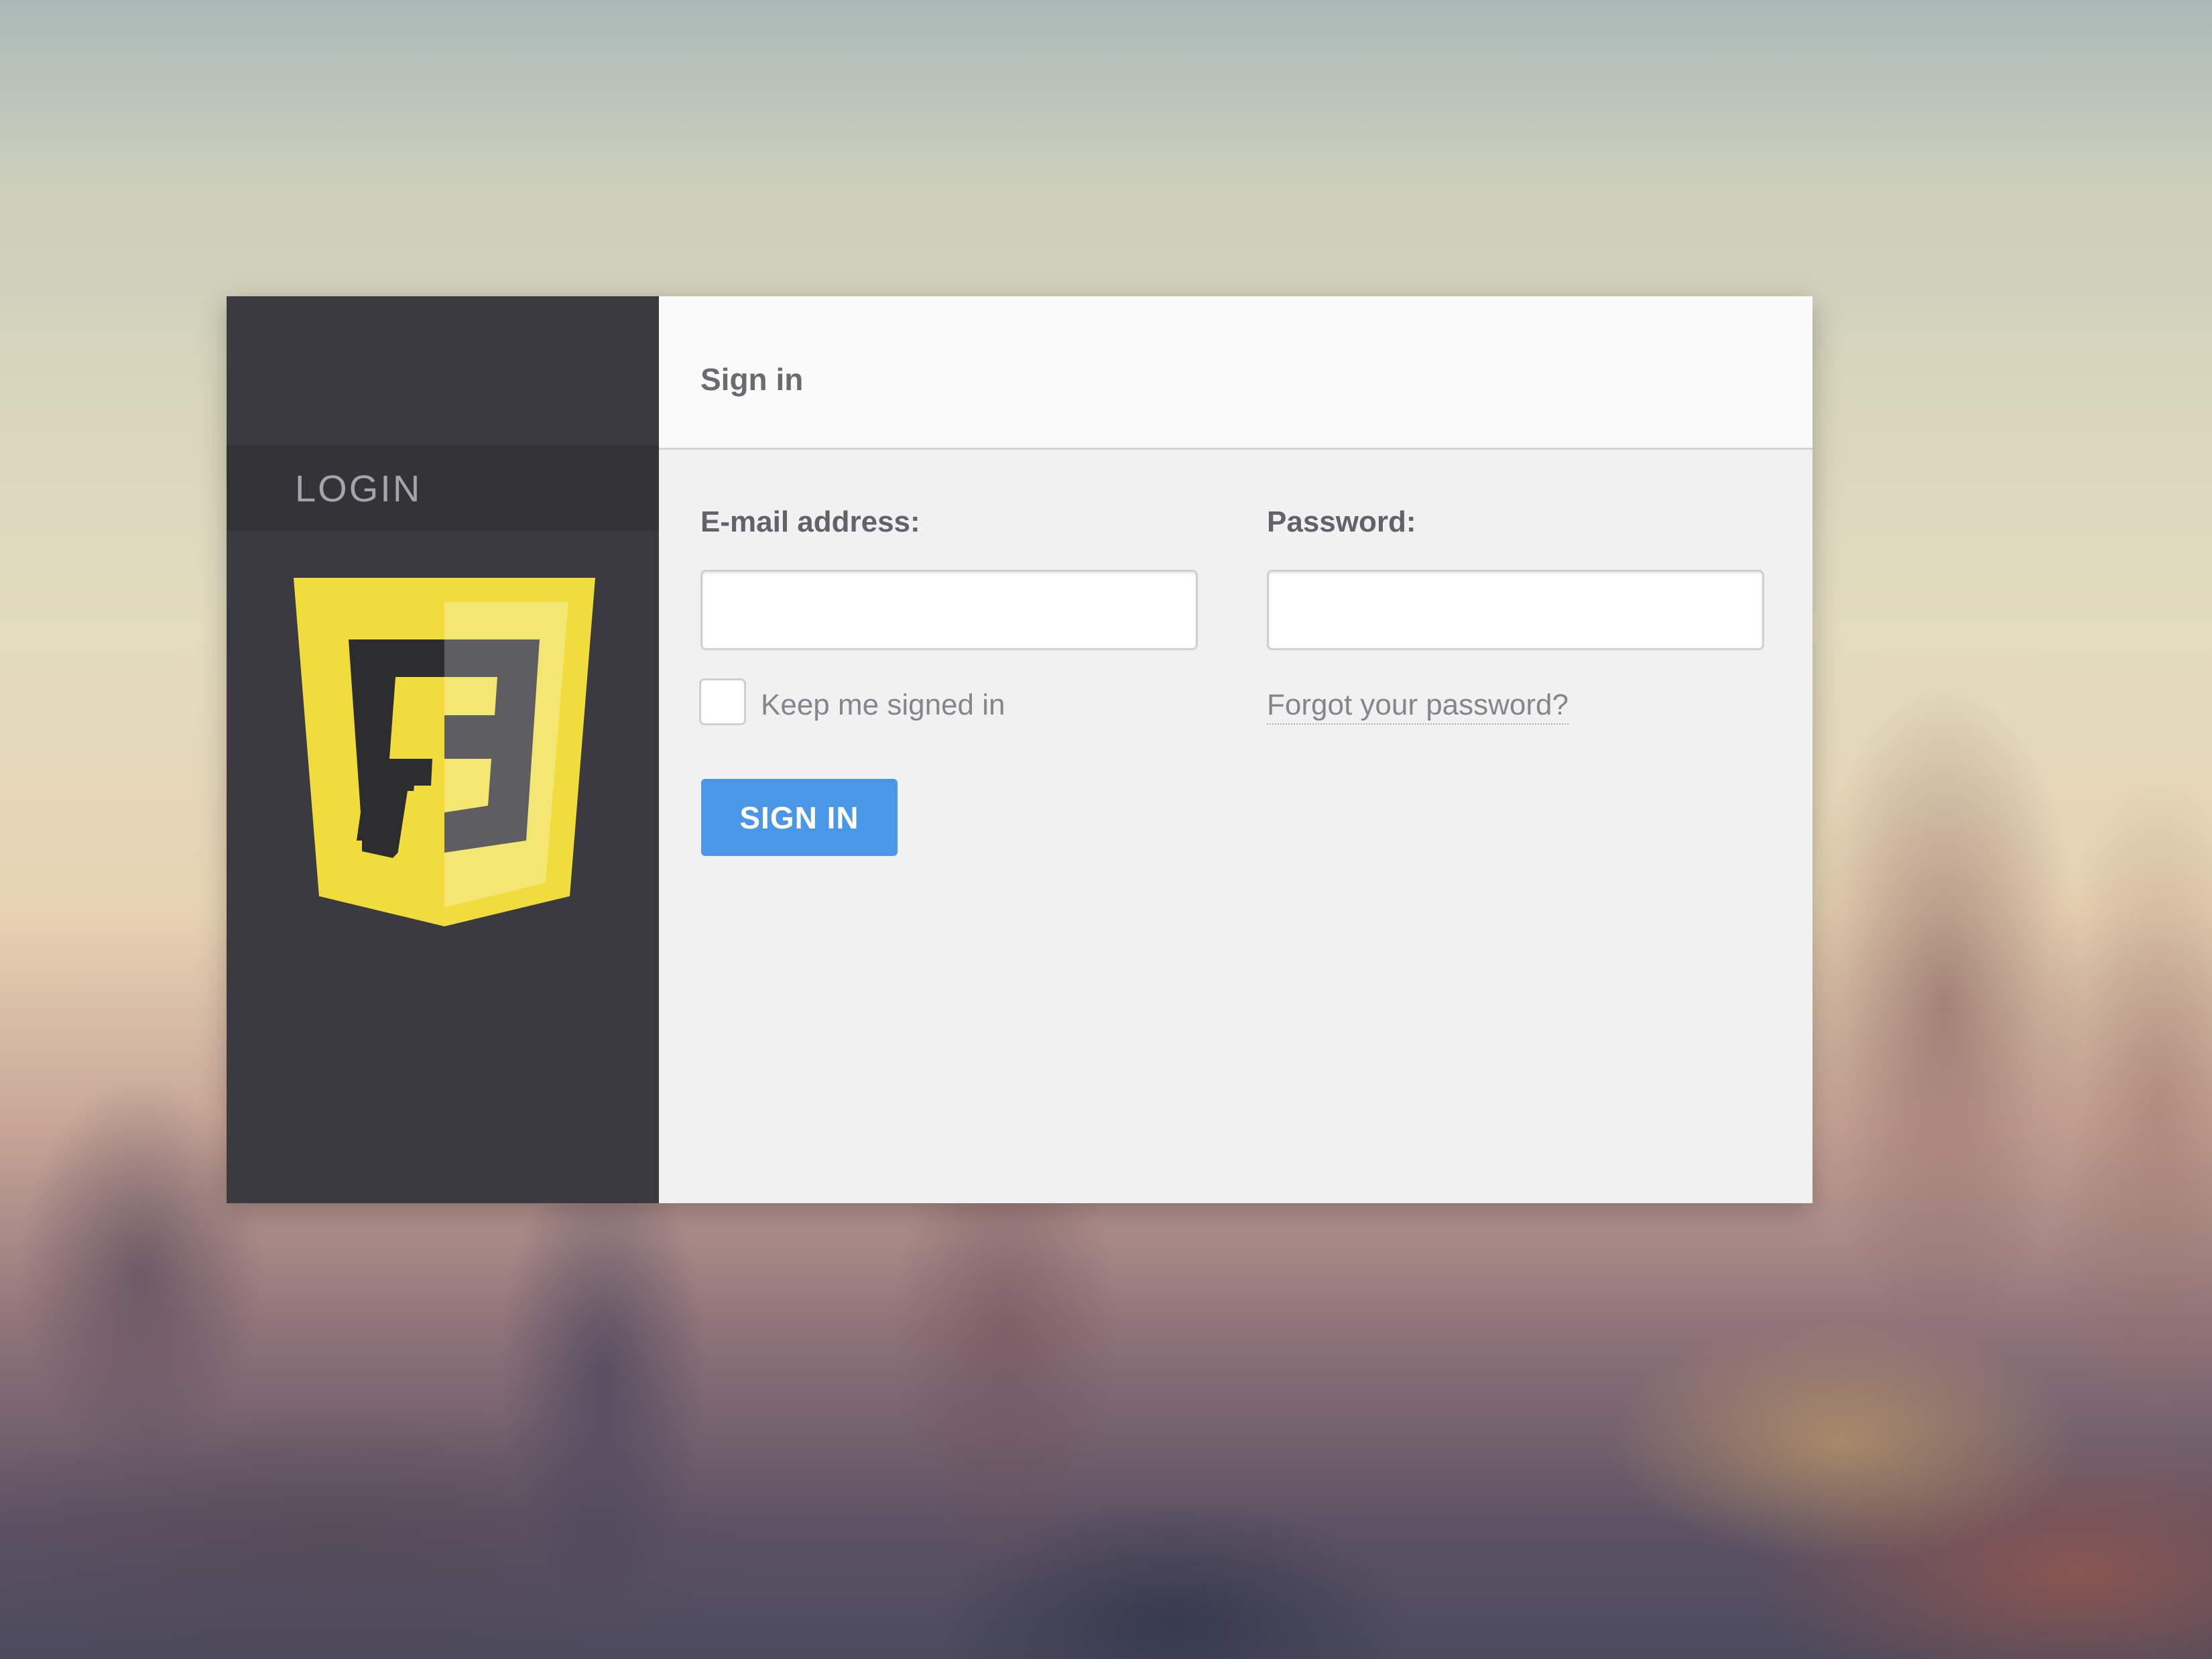  I want to click on page-title: Sign in, so click(752, 379).